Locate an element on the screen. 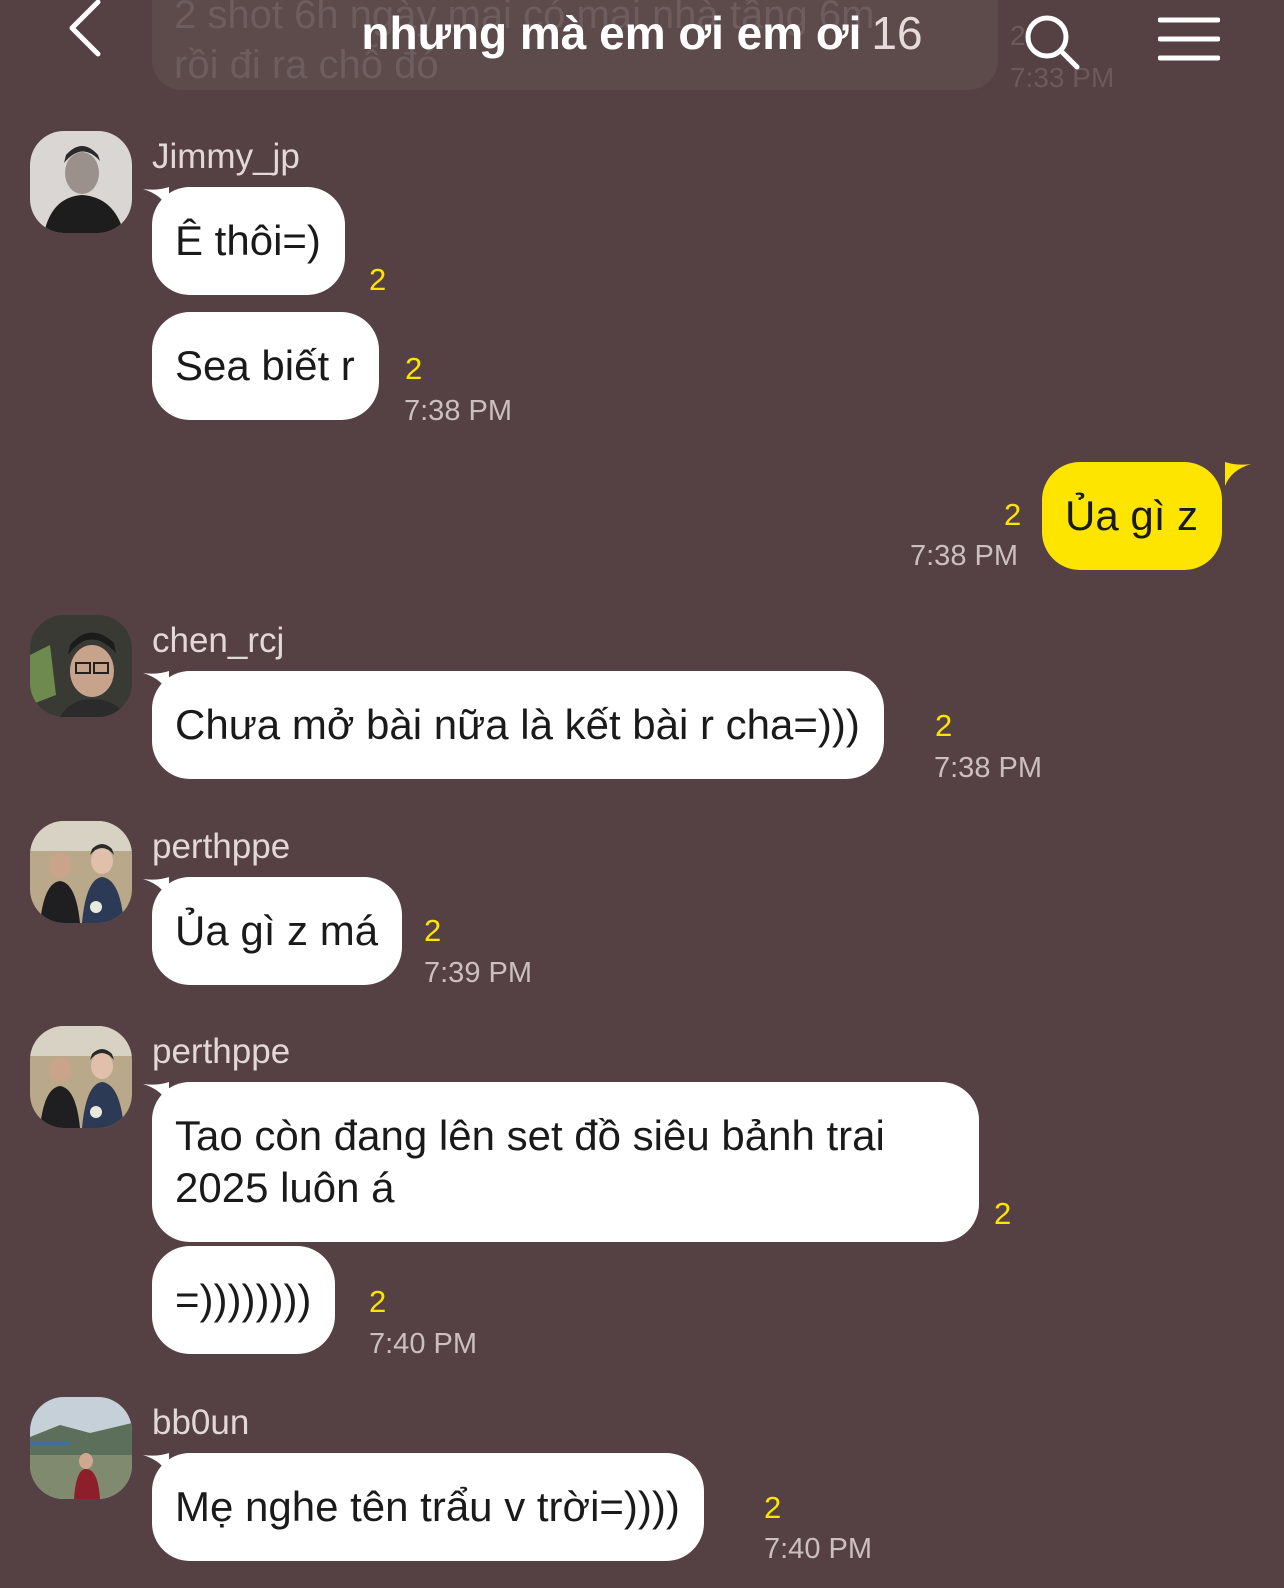 The height and width of the screenshot is (1588, 1284). message-bubble: Sea biết r is located at coordinates (265, 366).